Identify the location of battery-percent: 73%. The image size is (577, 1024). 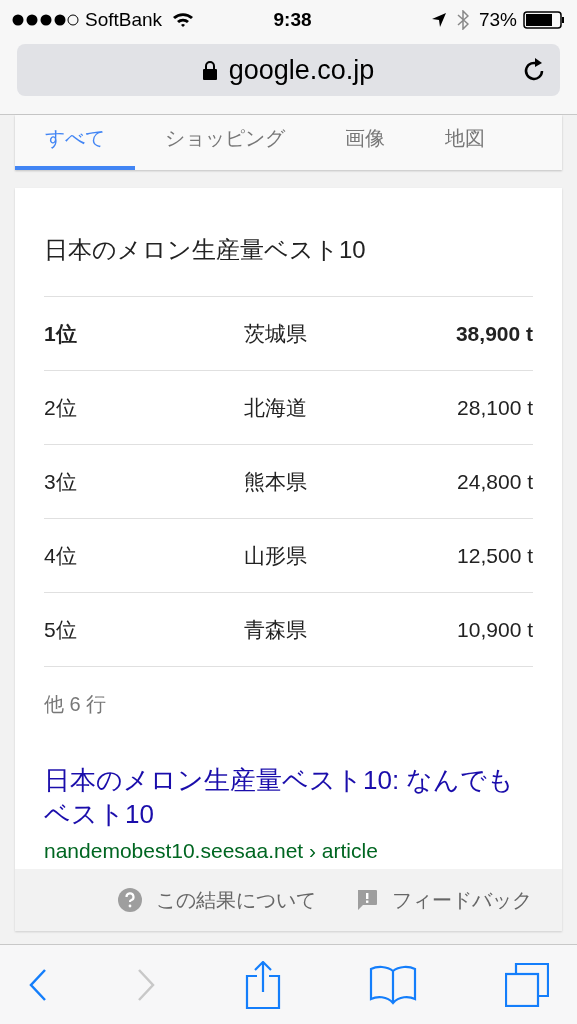
(497, 19).